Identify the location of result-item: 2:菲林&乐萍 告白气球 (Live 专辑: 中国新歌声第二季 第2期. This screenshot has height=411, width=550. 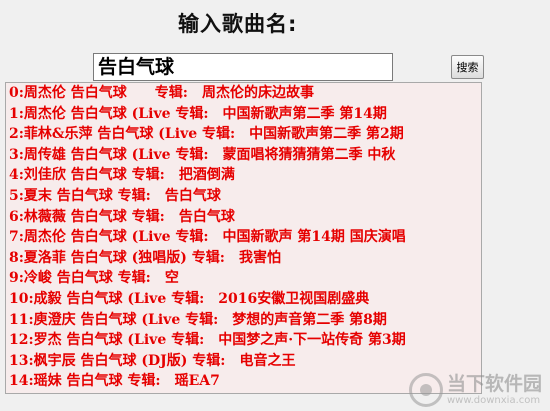
(243, 134).